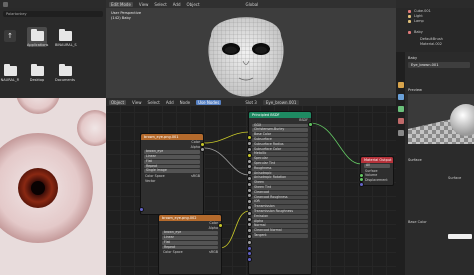 This screenshot has height=275, width=474. What do you see at coordinates (141, 209) in the screenshot?
I see `socket-vector-in` at bounding box center [141, 209].